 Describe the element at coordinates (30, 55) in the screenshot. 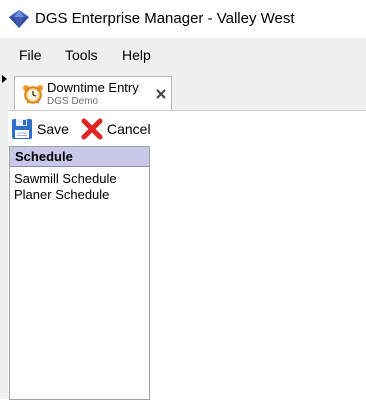

I see `menu-file: File` at that location.